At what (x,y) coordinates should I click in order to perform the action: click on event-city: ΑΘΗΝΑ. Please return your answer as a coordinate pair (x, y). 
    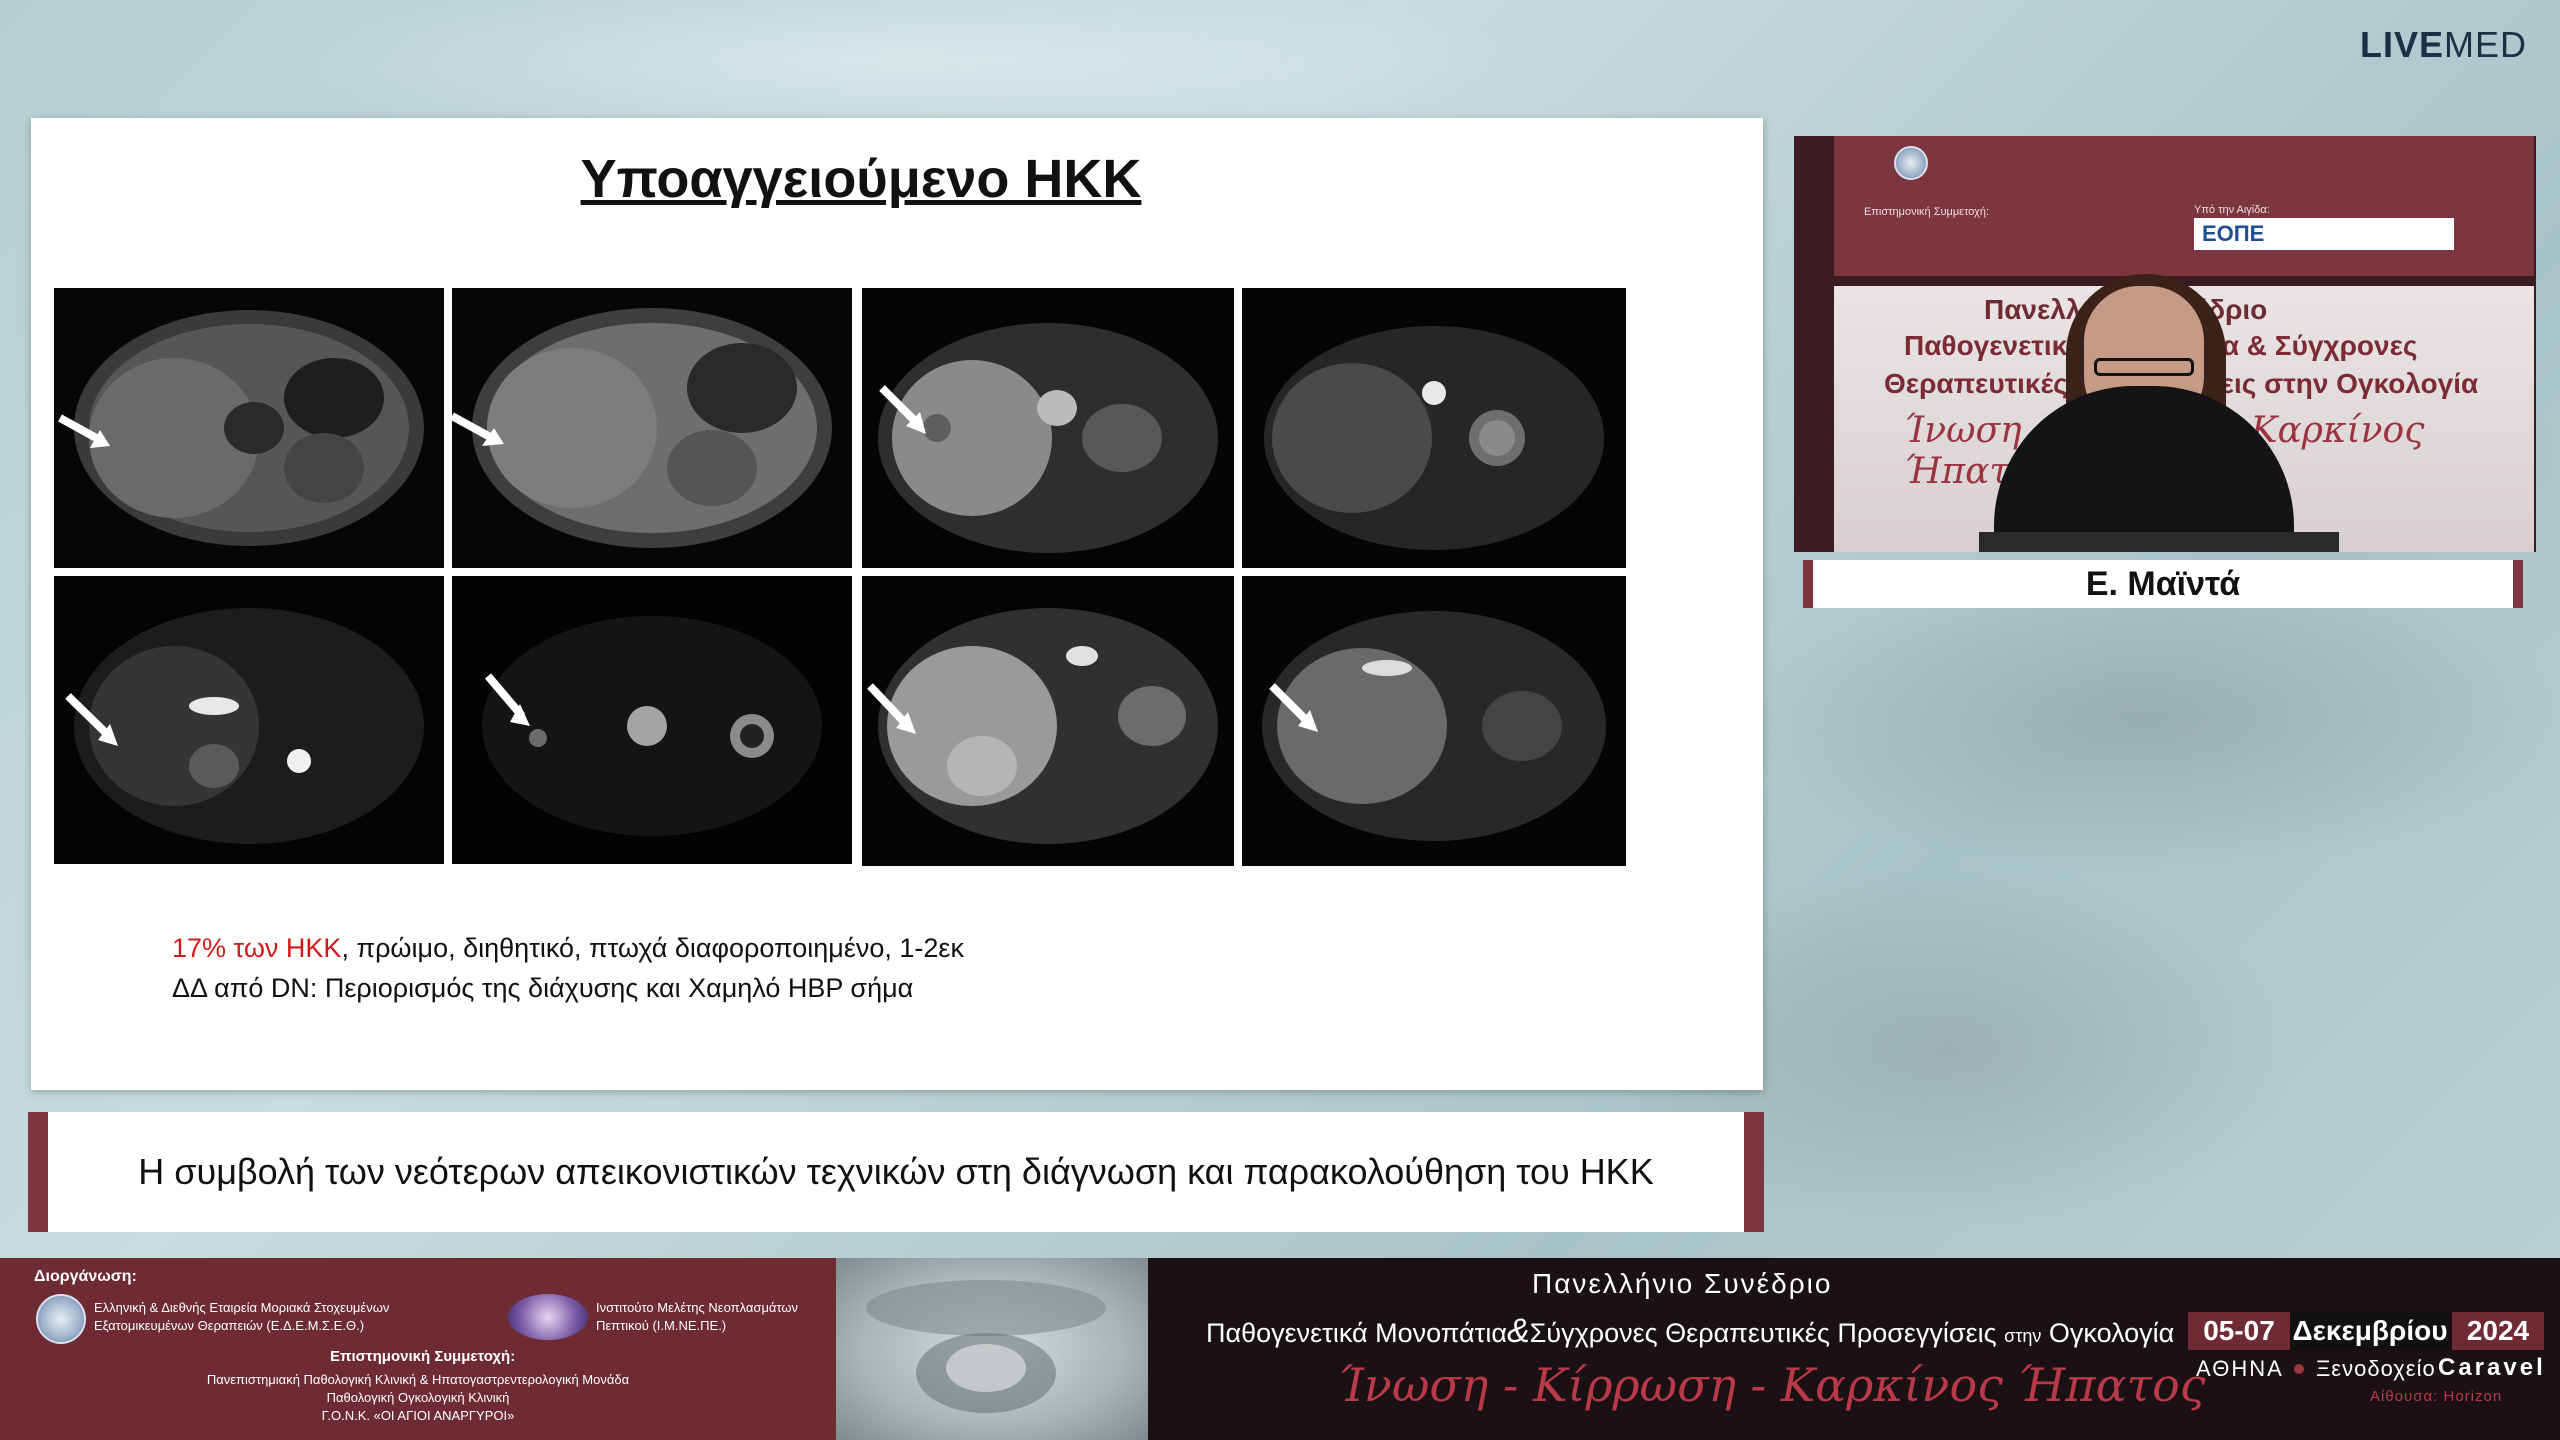
    Looking at the image, I should click on (2240, 1368).